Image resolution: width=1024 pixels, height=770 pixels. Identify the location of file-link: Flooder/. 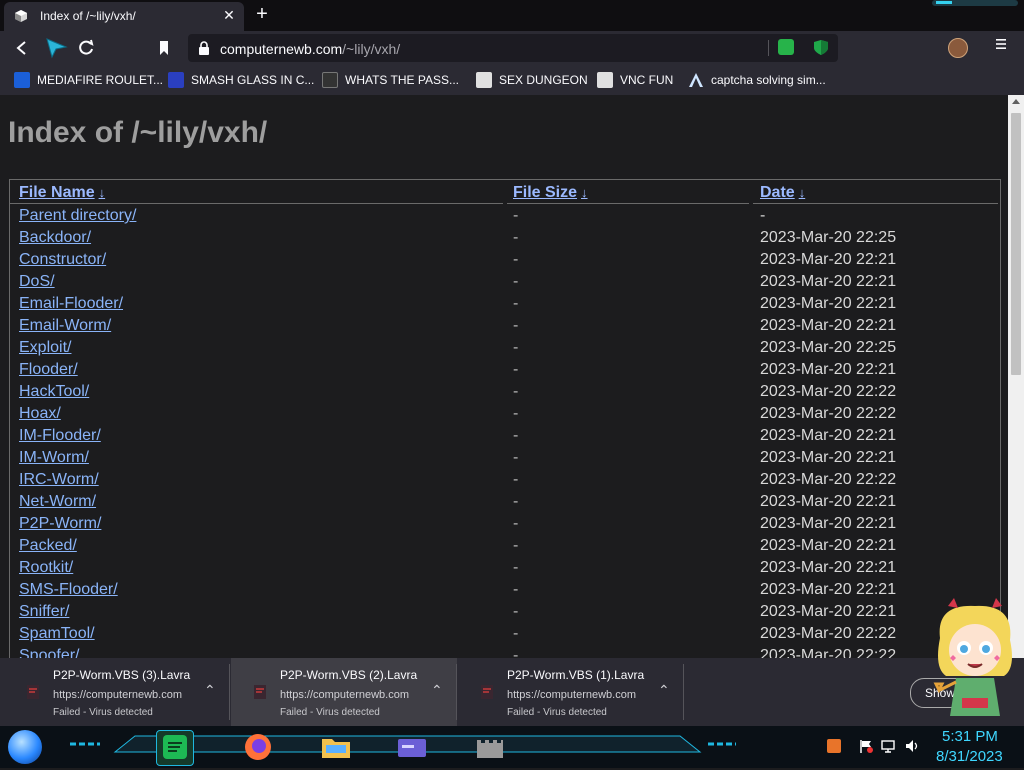
(48, 370).